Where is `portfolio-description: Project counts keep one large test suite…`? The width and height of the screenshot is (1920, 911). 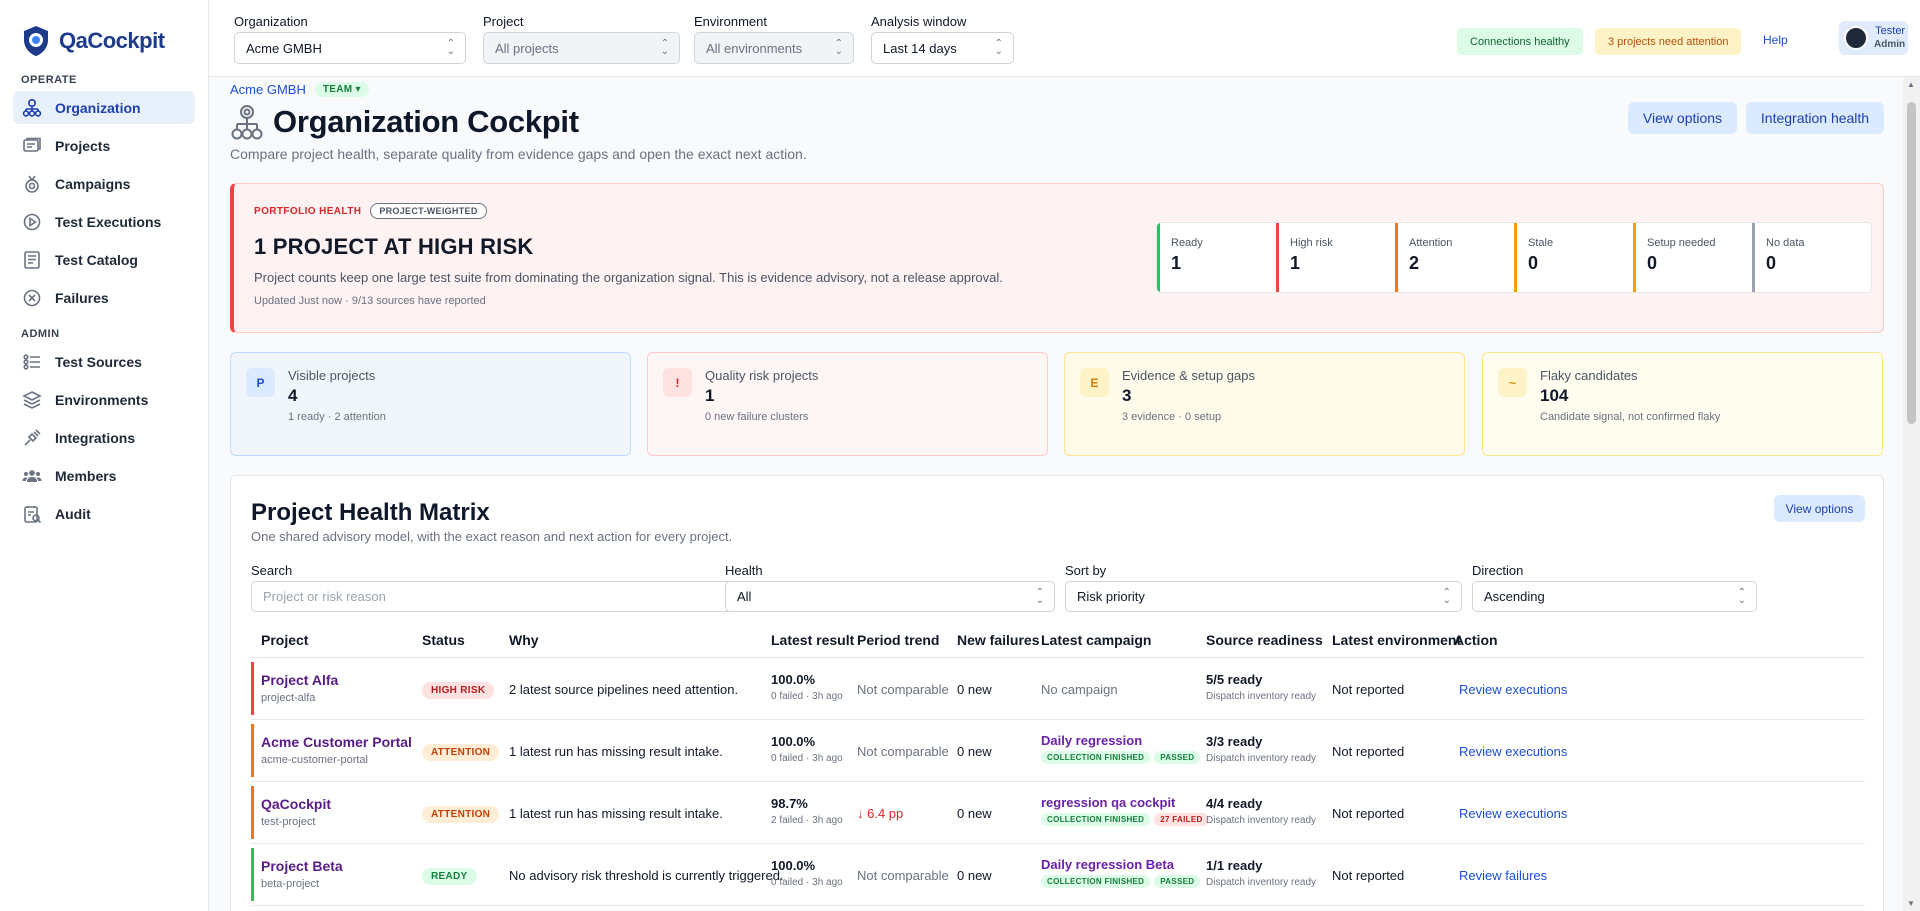
portfolio-description: Project counts keep one large test suite… is located at coordinates (628, 277).